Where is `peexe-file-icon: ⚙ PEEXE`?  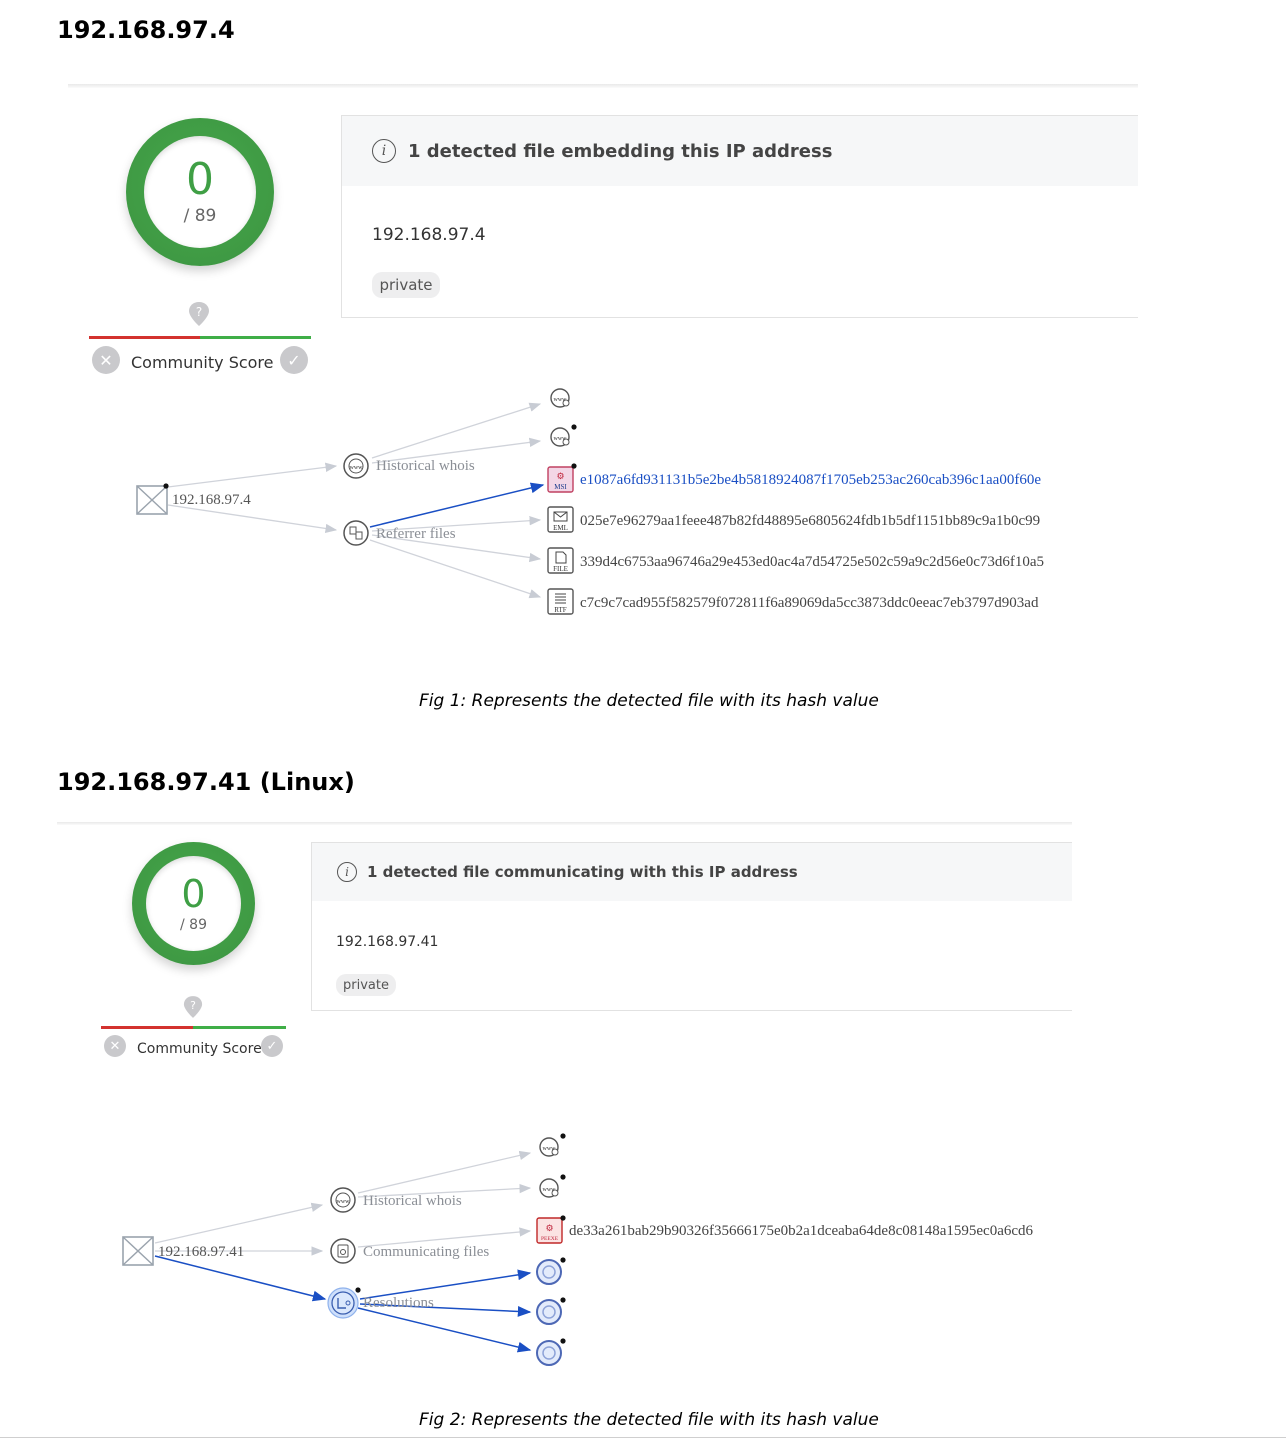
peexe-file-icon: ⚙ PEEXE is located at coordinates (551, 1229).